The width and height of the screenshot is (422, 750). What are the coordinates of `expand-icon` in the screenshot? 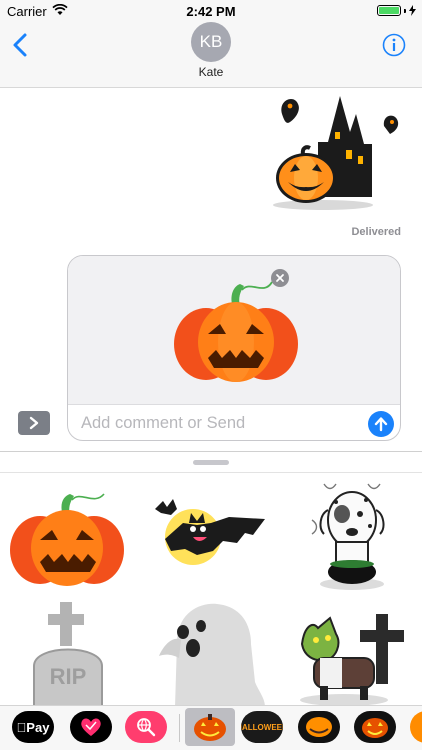 It's located at (34, 423).